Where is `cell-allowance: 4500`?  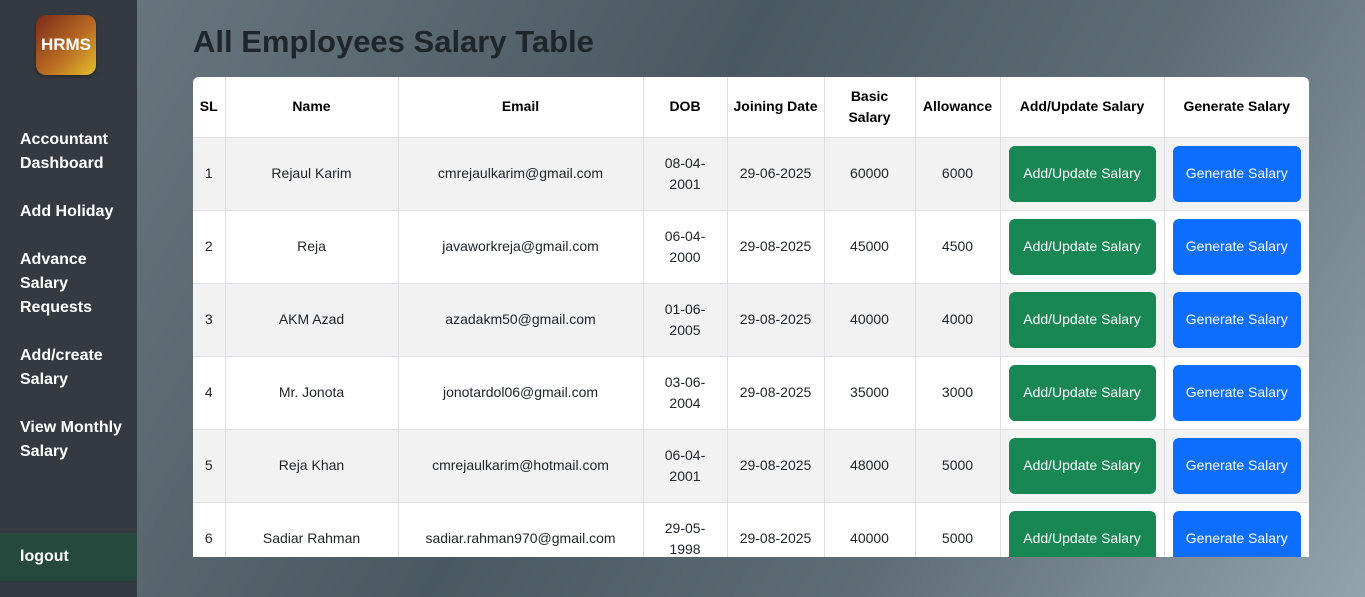 cell-allowance: 4500 is located at coordinates (958, 247).